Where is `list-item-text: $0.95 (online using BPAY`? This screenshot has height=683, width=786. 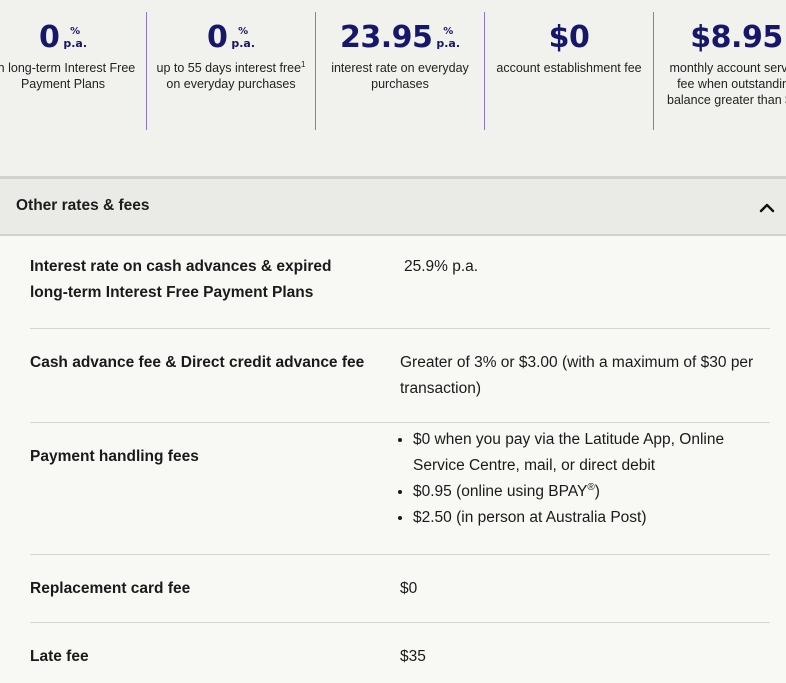 list-item-text: $0.95 (online using BPAY is located at coordinates (500, 491).